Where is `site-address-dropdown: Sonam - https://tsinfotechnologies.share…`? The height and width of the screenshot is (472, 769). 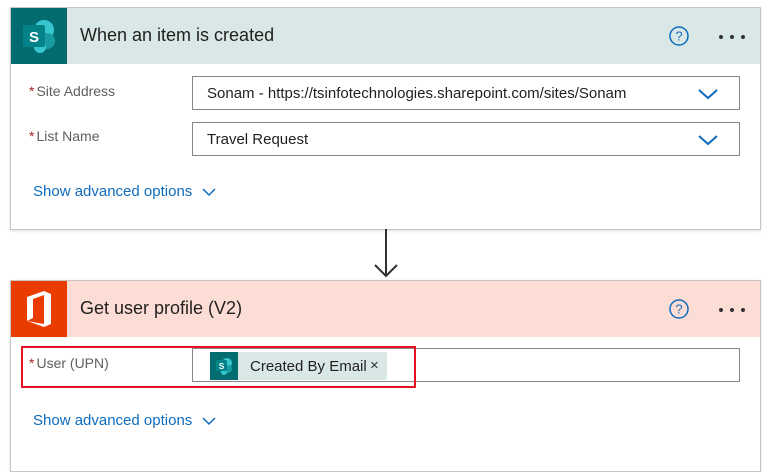 site-address-dropdown: Sonam - https://tsinfotechnologies.share… is located at coordinates (466, 93).